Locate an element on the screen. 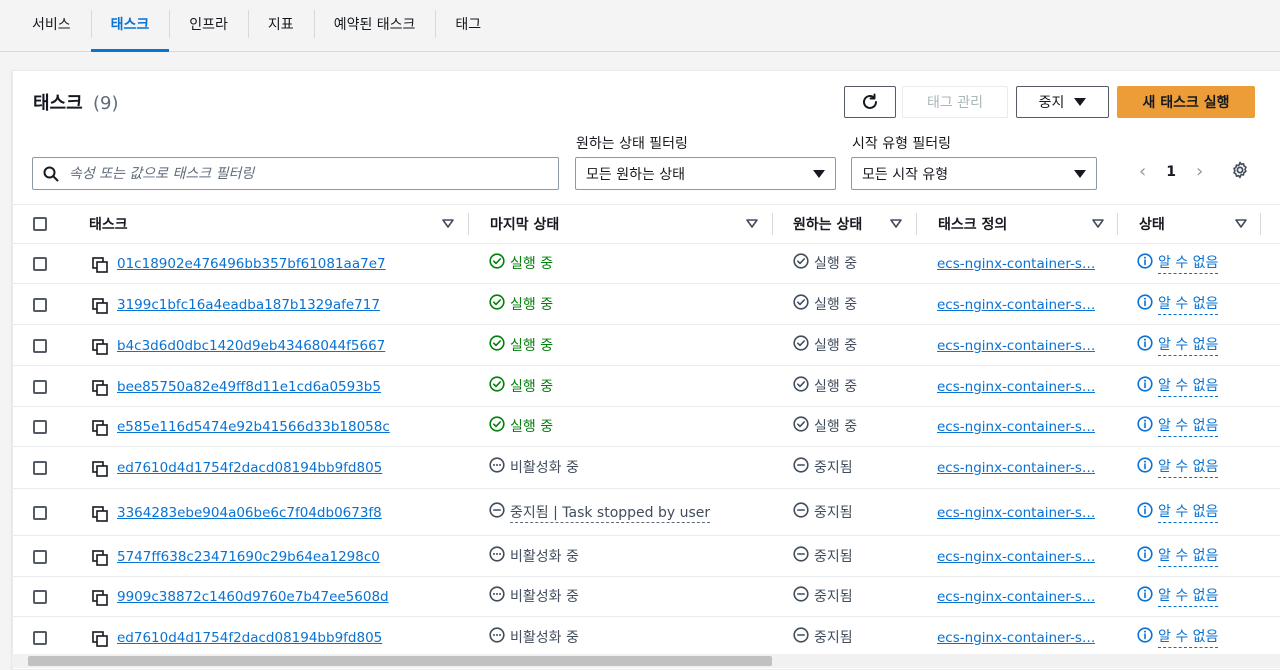  task-id-link: 01c18902e476496bb357bf61081aa7e7 is located at coordinates (251, 264).